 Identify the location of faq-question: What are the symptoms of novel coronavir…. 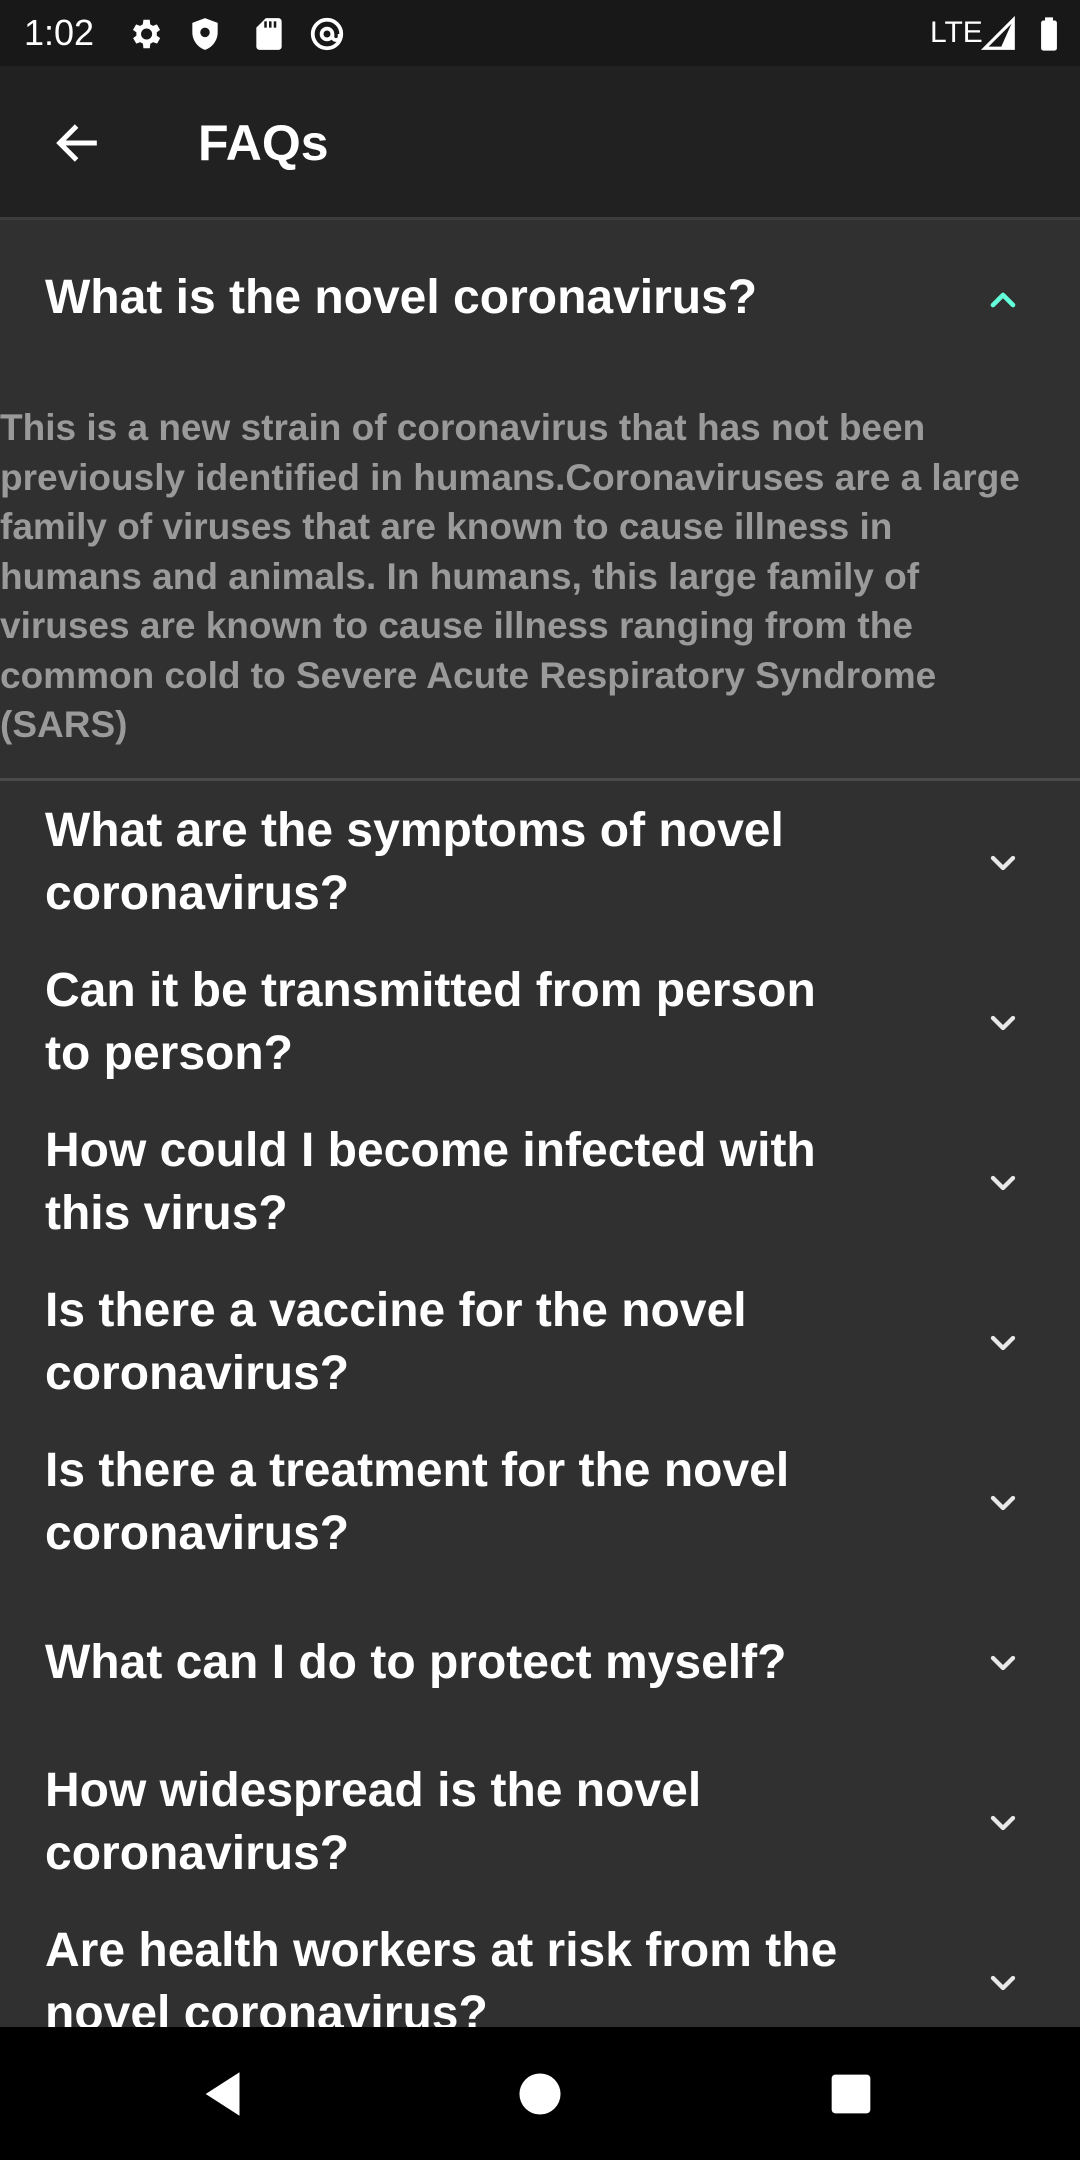
(485, 862).